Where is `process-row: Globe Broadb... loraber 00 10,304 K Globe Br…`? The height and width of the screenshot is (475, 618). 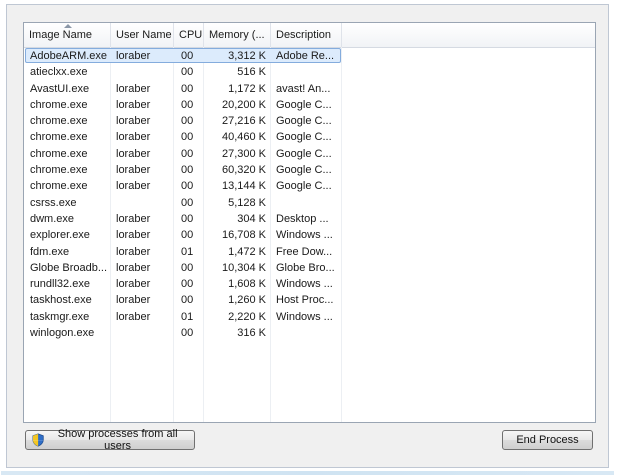 process-row: Globe Broadb... loraber 00 10,304 K Globe Br… is located at coordinates (309, 268).